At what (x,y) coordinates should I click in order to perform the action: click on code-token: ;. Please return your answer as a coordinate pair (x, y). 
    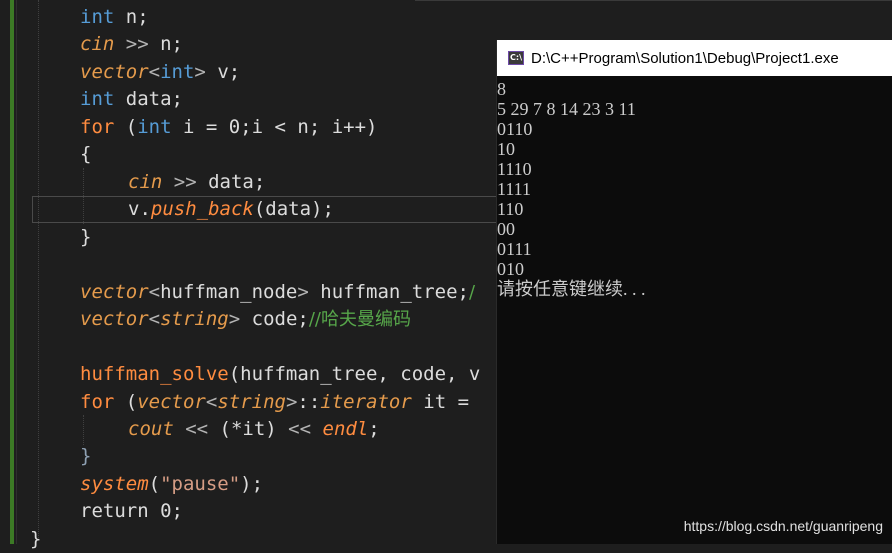
    Looking at the image, I should click on (374, 429).